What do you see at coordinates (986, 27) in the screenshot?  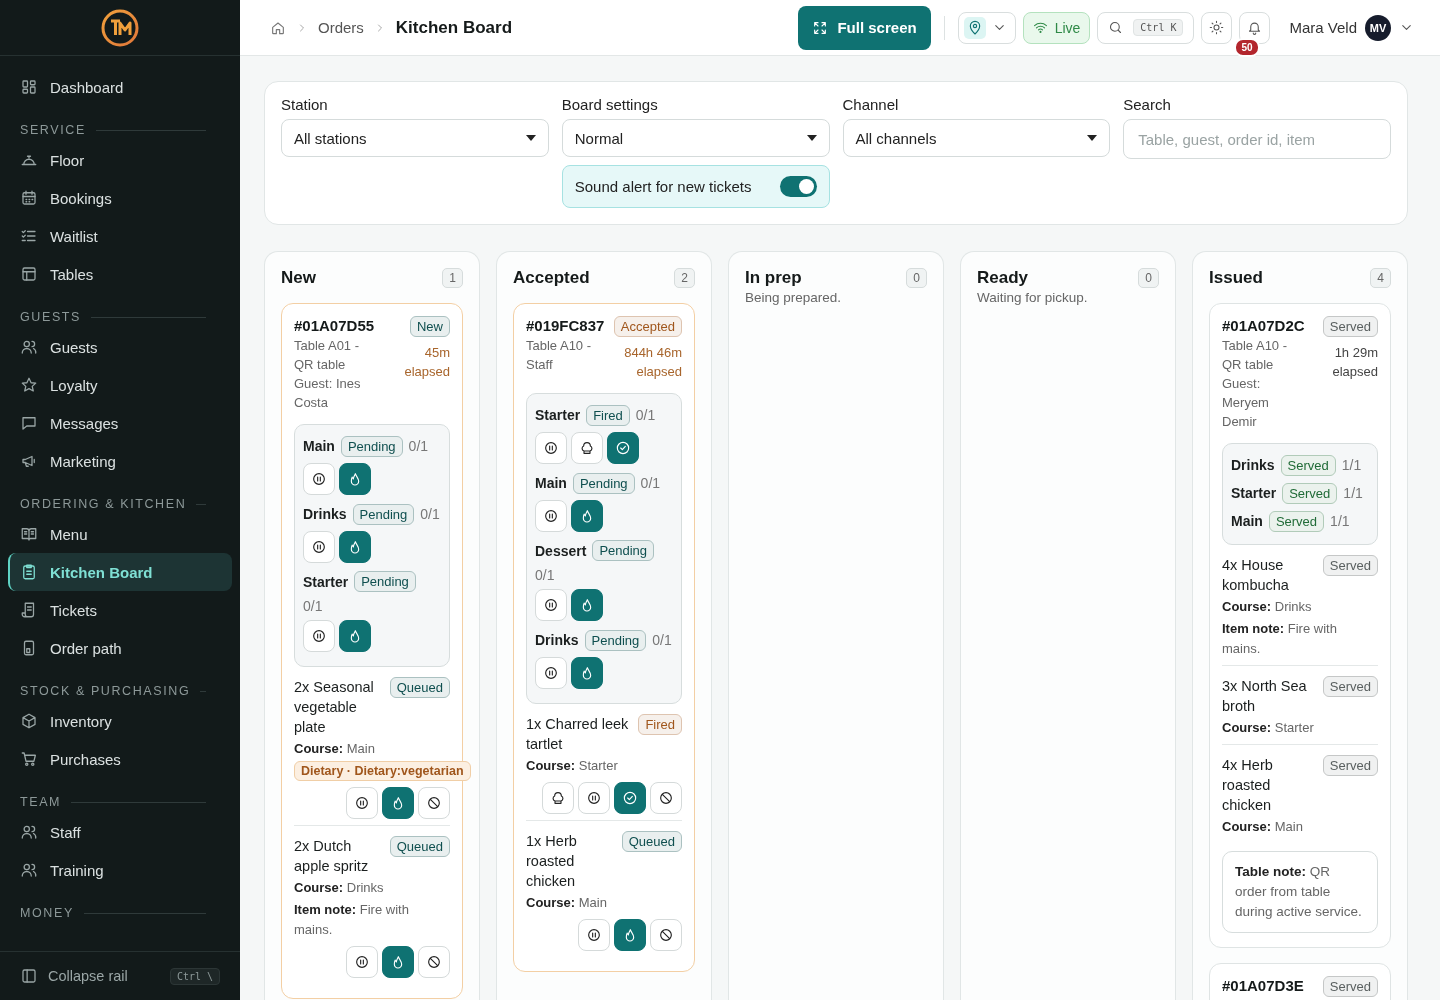 I see `location-dropdown` at bounding box center [986, 27].